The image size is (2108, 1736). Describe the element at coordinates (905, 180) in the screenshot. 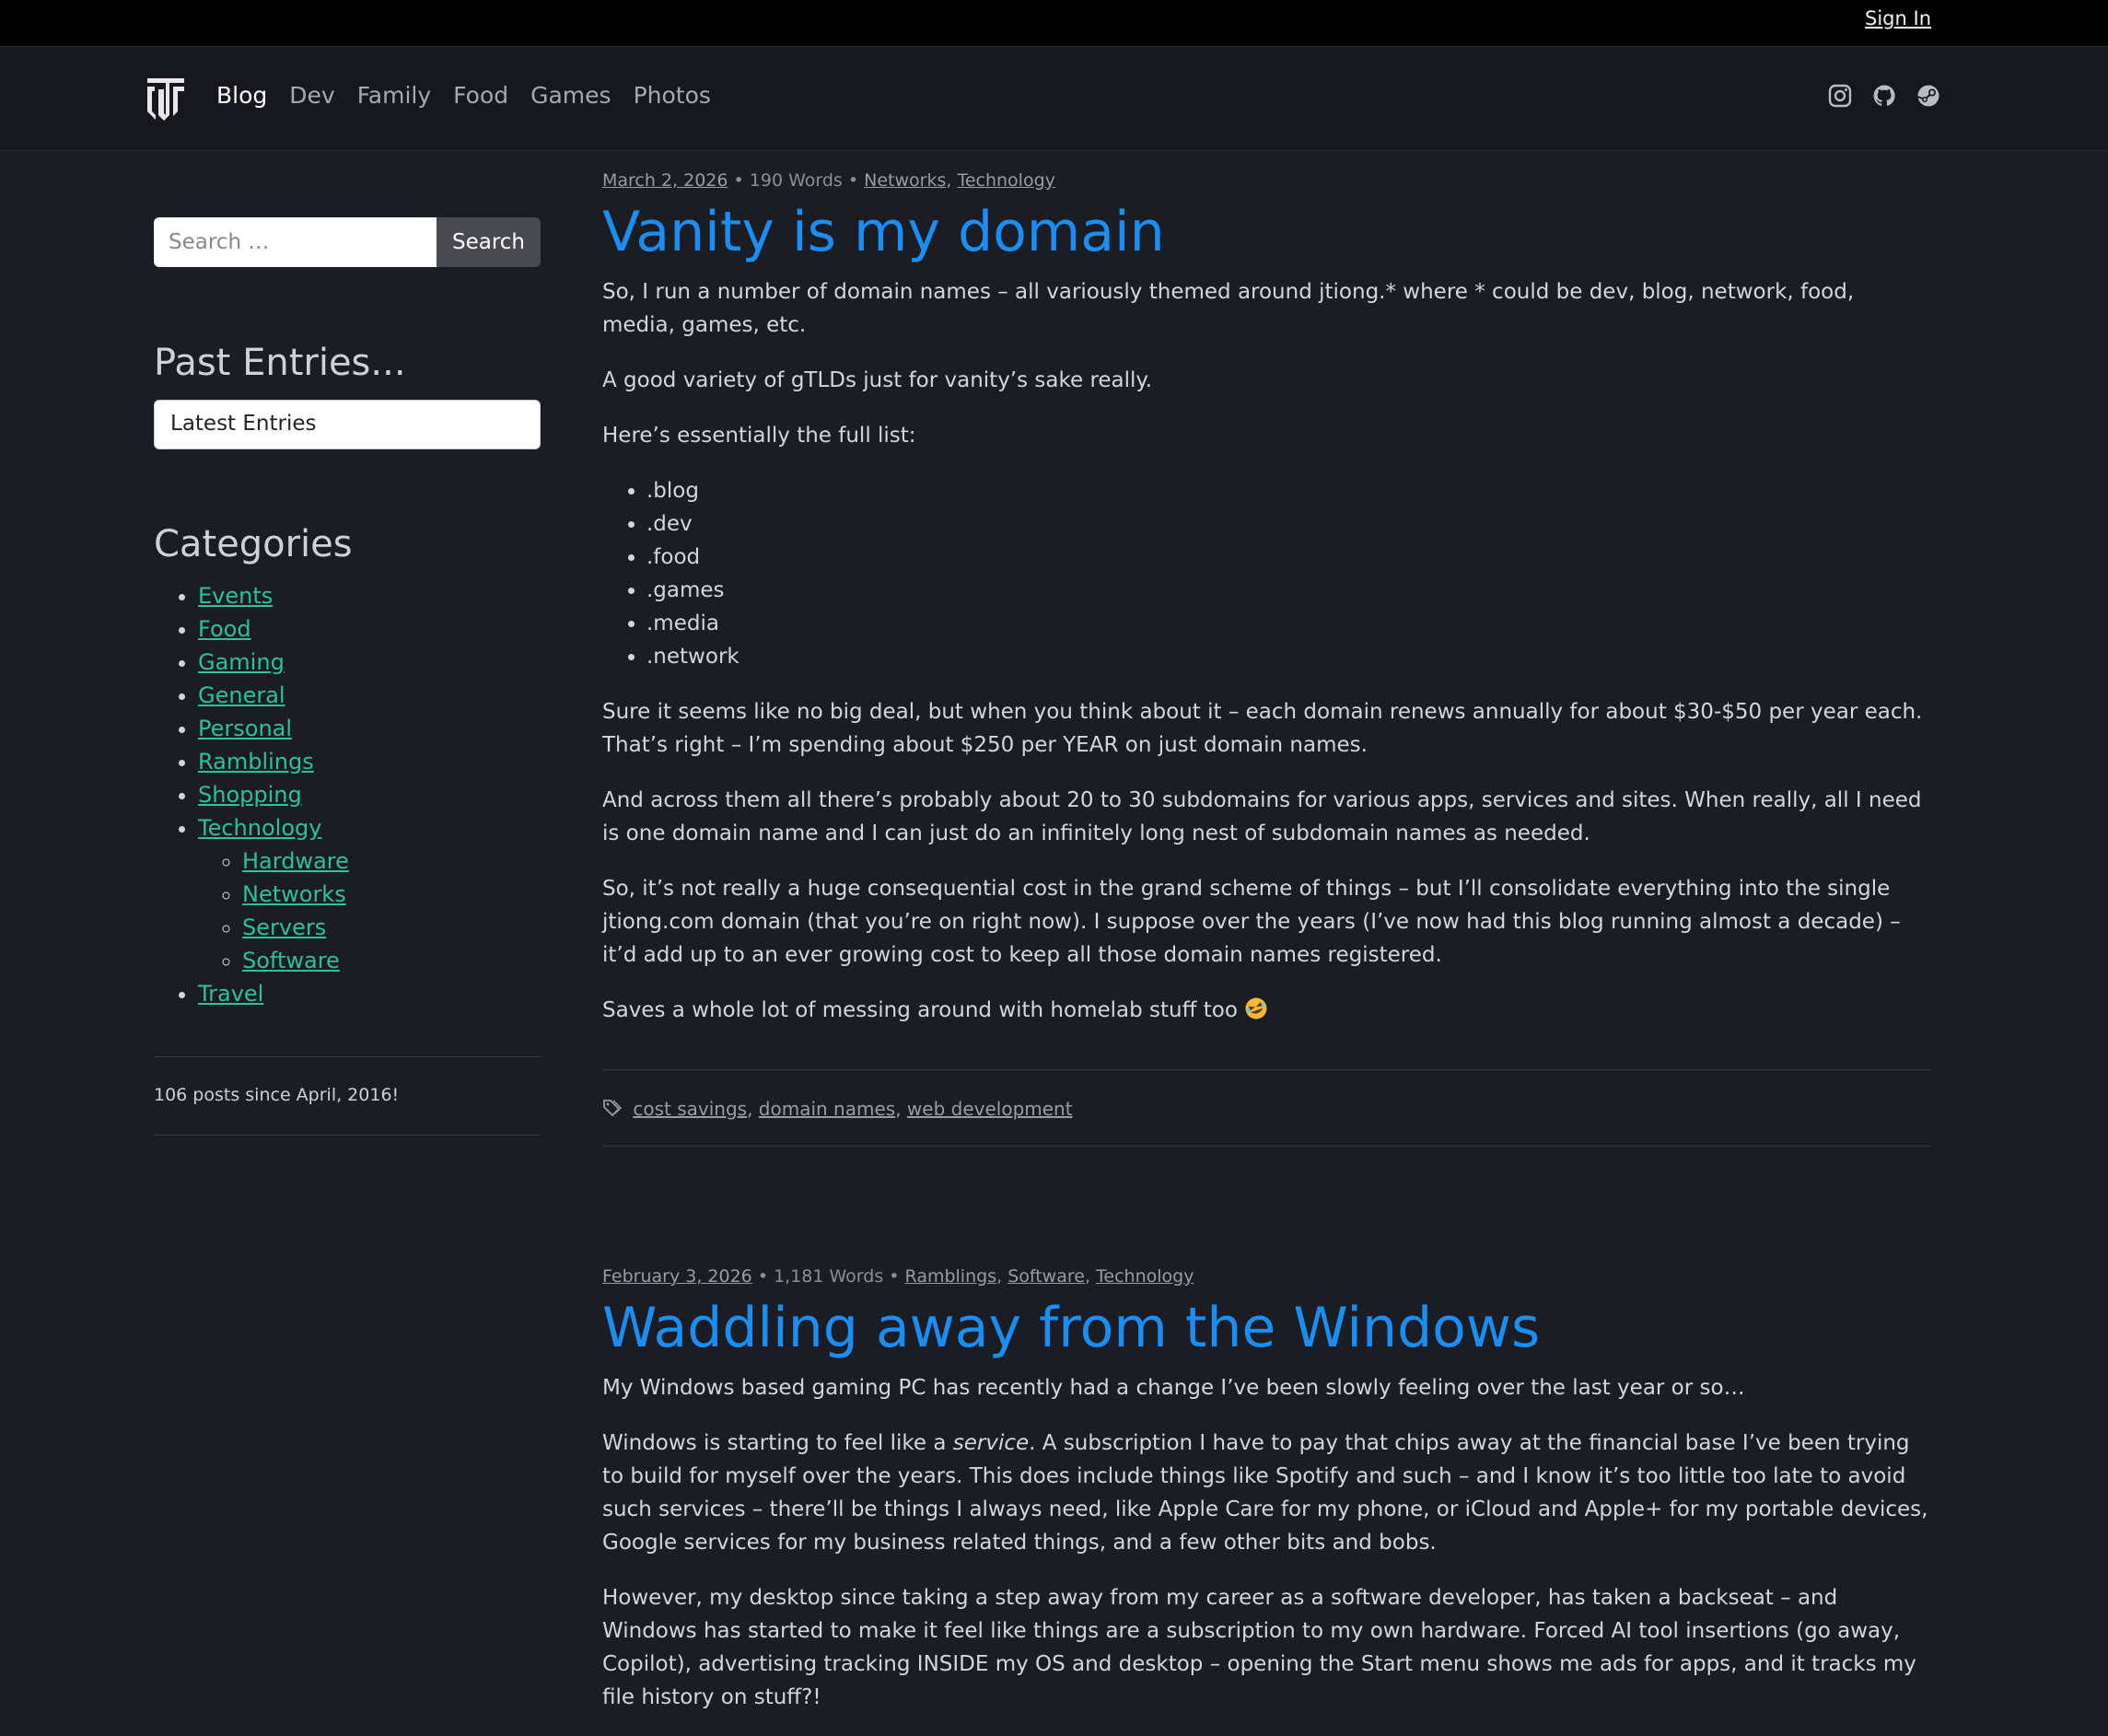

I see `post-category-link: Networks` at that location.